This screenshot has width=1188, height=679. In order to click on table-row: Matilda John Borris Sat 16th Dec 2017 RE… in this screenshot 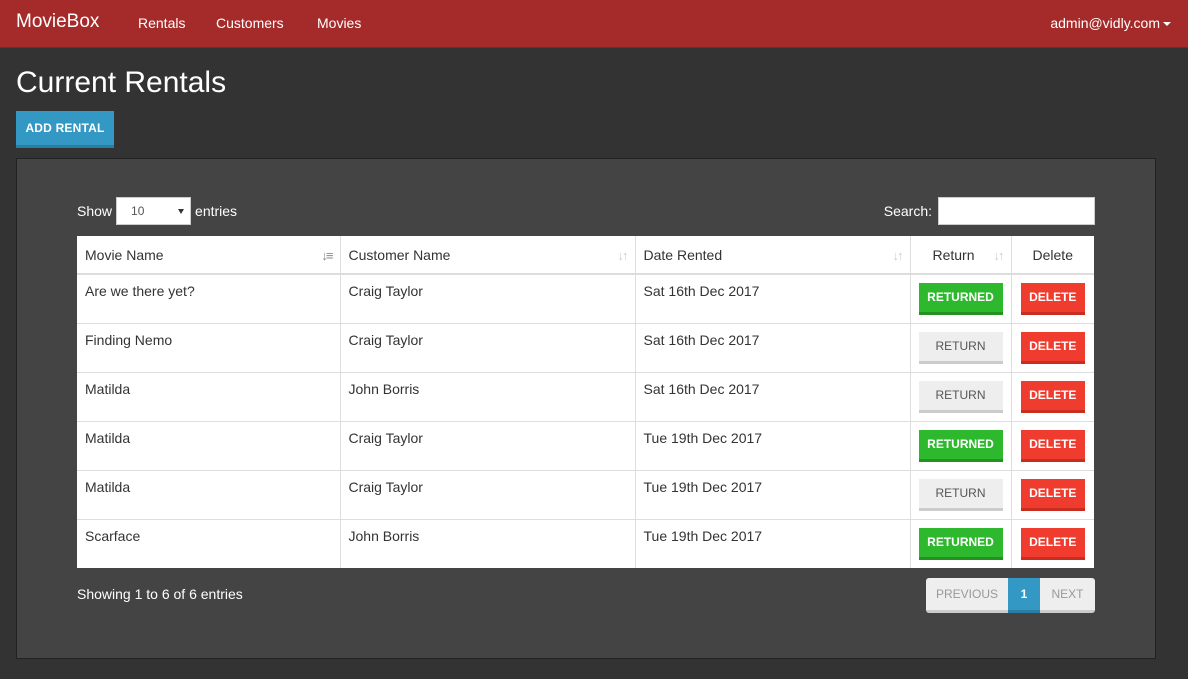, I will do `click(585, 396)`.